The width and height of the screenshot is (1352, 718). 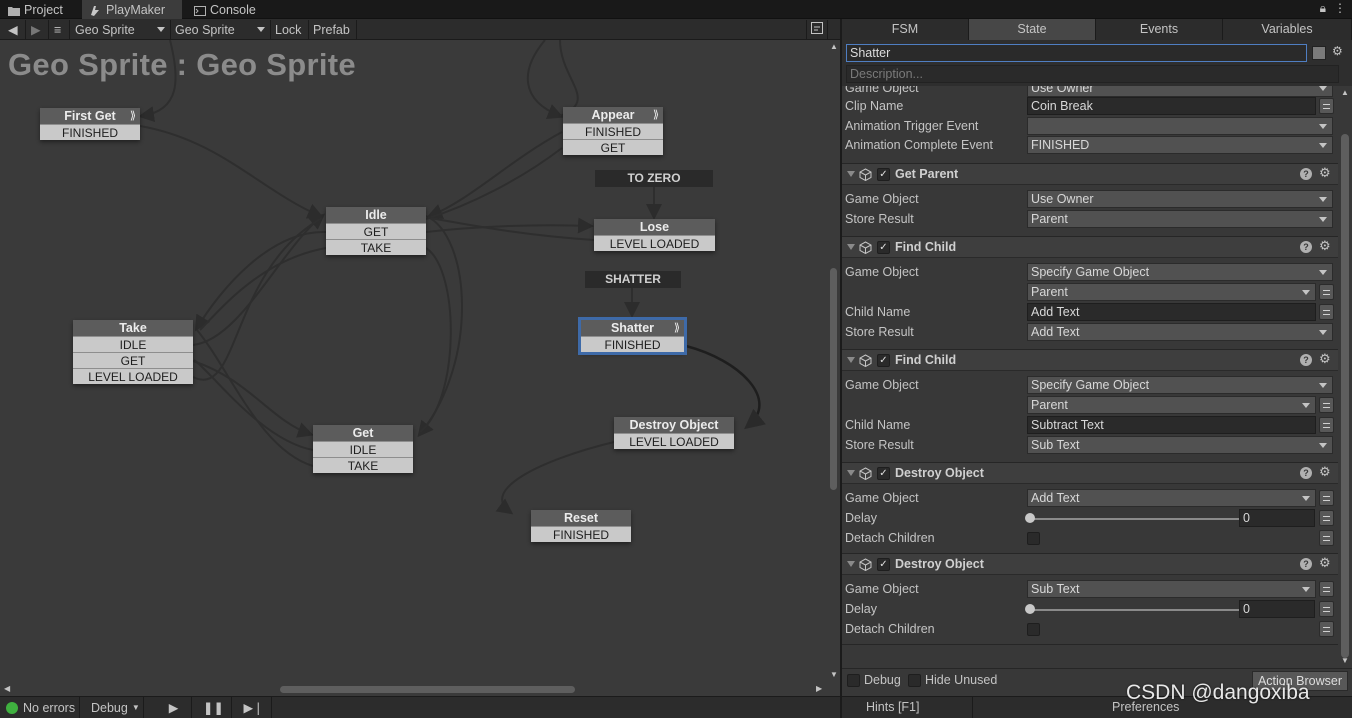 I want to click on errors-indicator: No errors, so click(x=40, y=707).